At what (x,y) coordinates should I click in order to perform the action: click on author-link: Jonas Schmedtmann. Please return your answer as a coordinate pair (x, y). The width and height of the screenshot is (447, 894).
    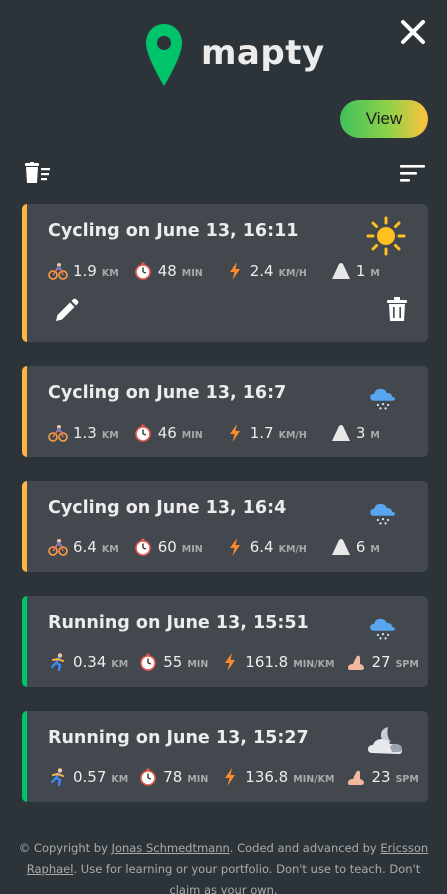
    Looking at the image, I should click on (171, 848).